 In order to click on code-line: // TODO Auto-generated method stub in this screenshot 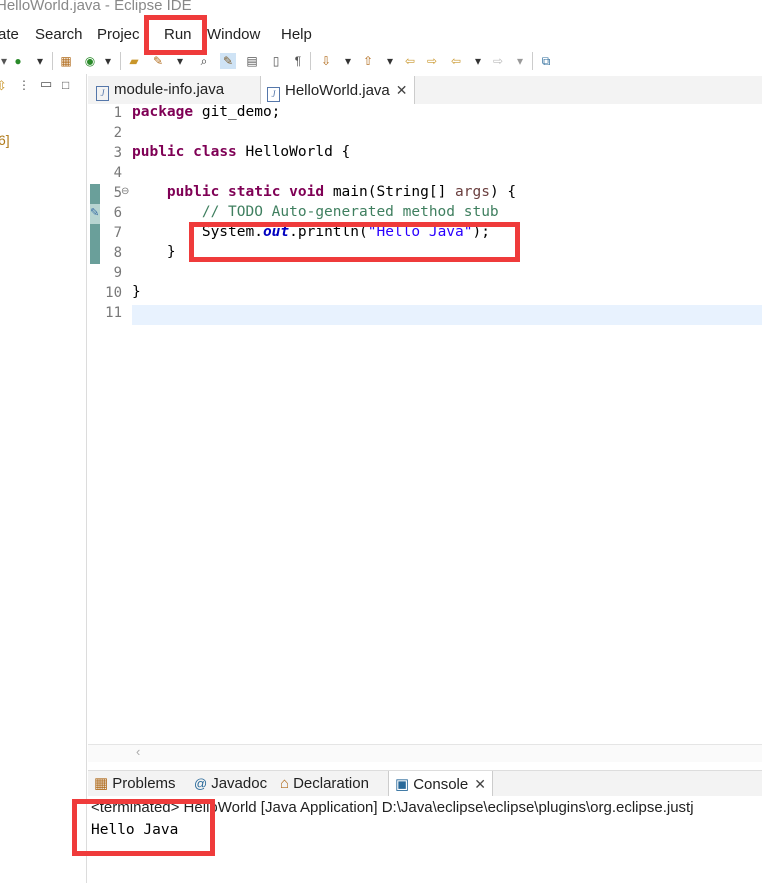, I will do `click(315, 212)`.